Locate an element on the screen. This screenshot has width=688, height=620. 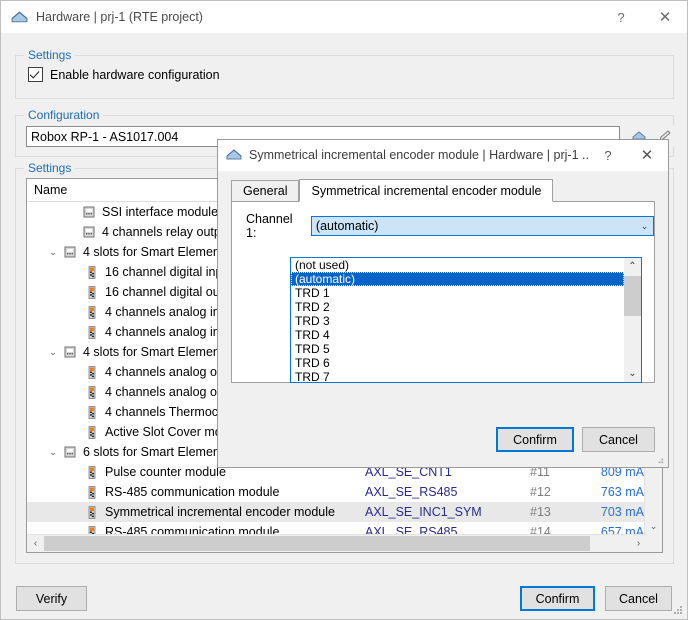
dropdown-option: TRD 5 is located at coordinates (457, 349).